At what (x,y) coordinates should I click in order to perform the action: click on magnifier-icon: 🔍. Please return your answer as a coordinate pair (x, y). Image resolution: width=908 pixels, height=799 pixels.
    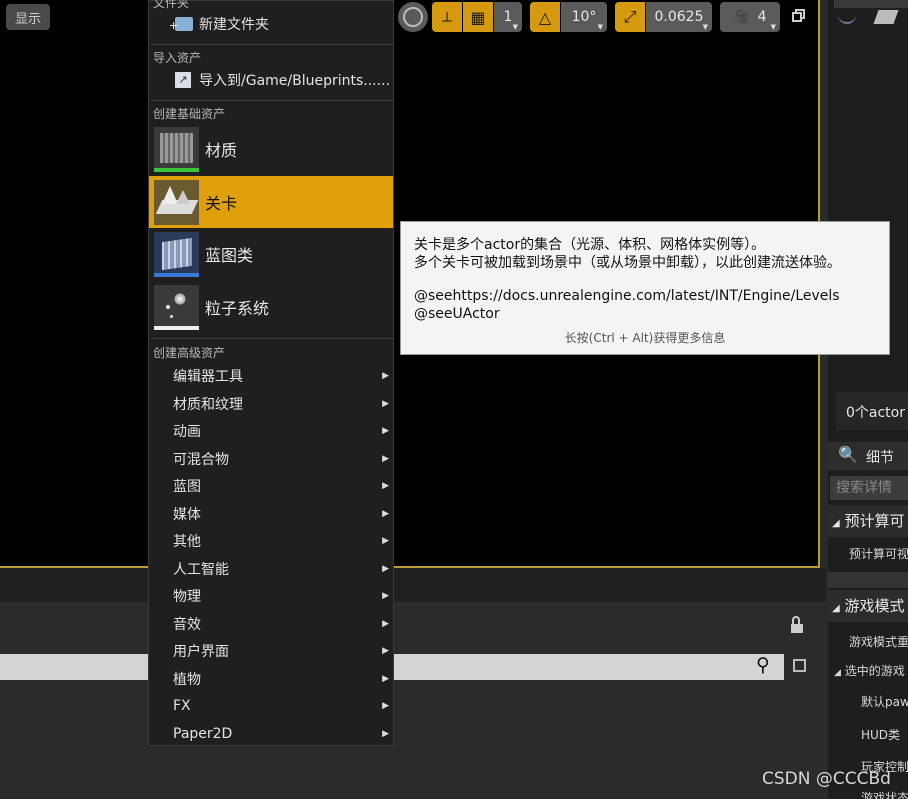
    Looking at the image, I should click on (848, 454).